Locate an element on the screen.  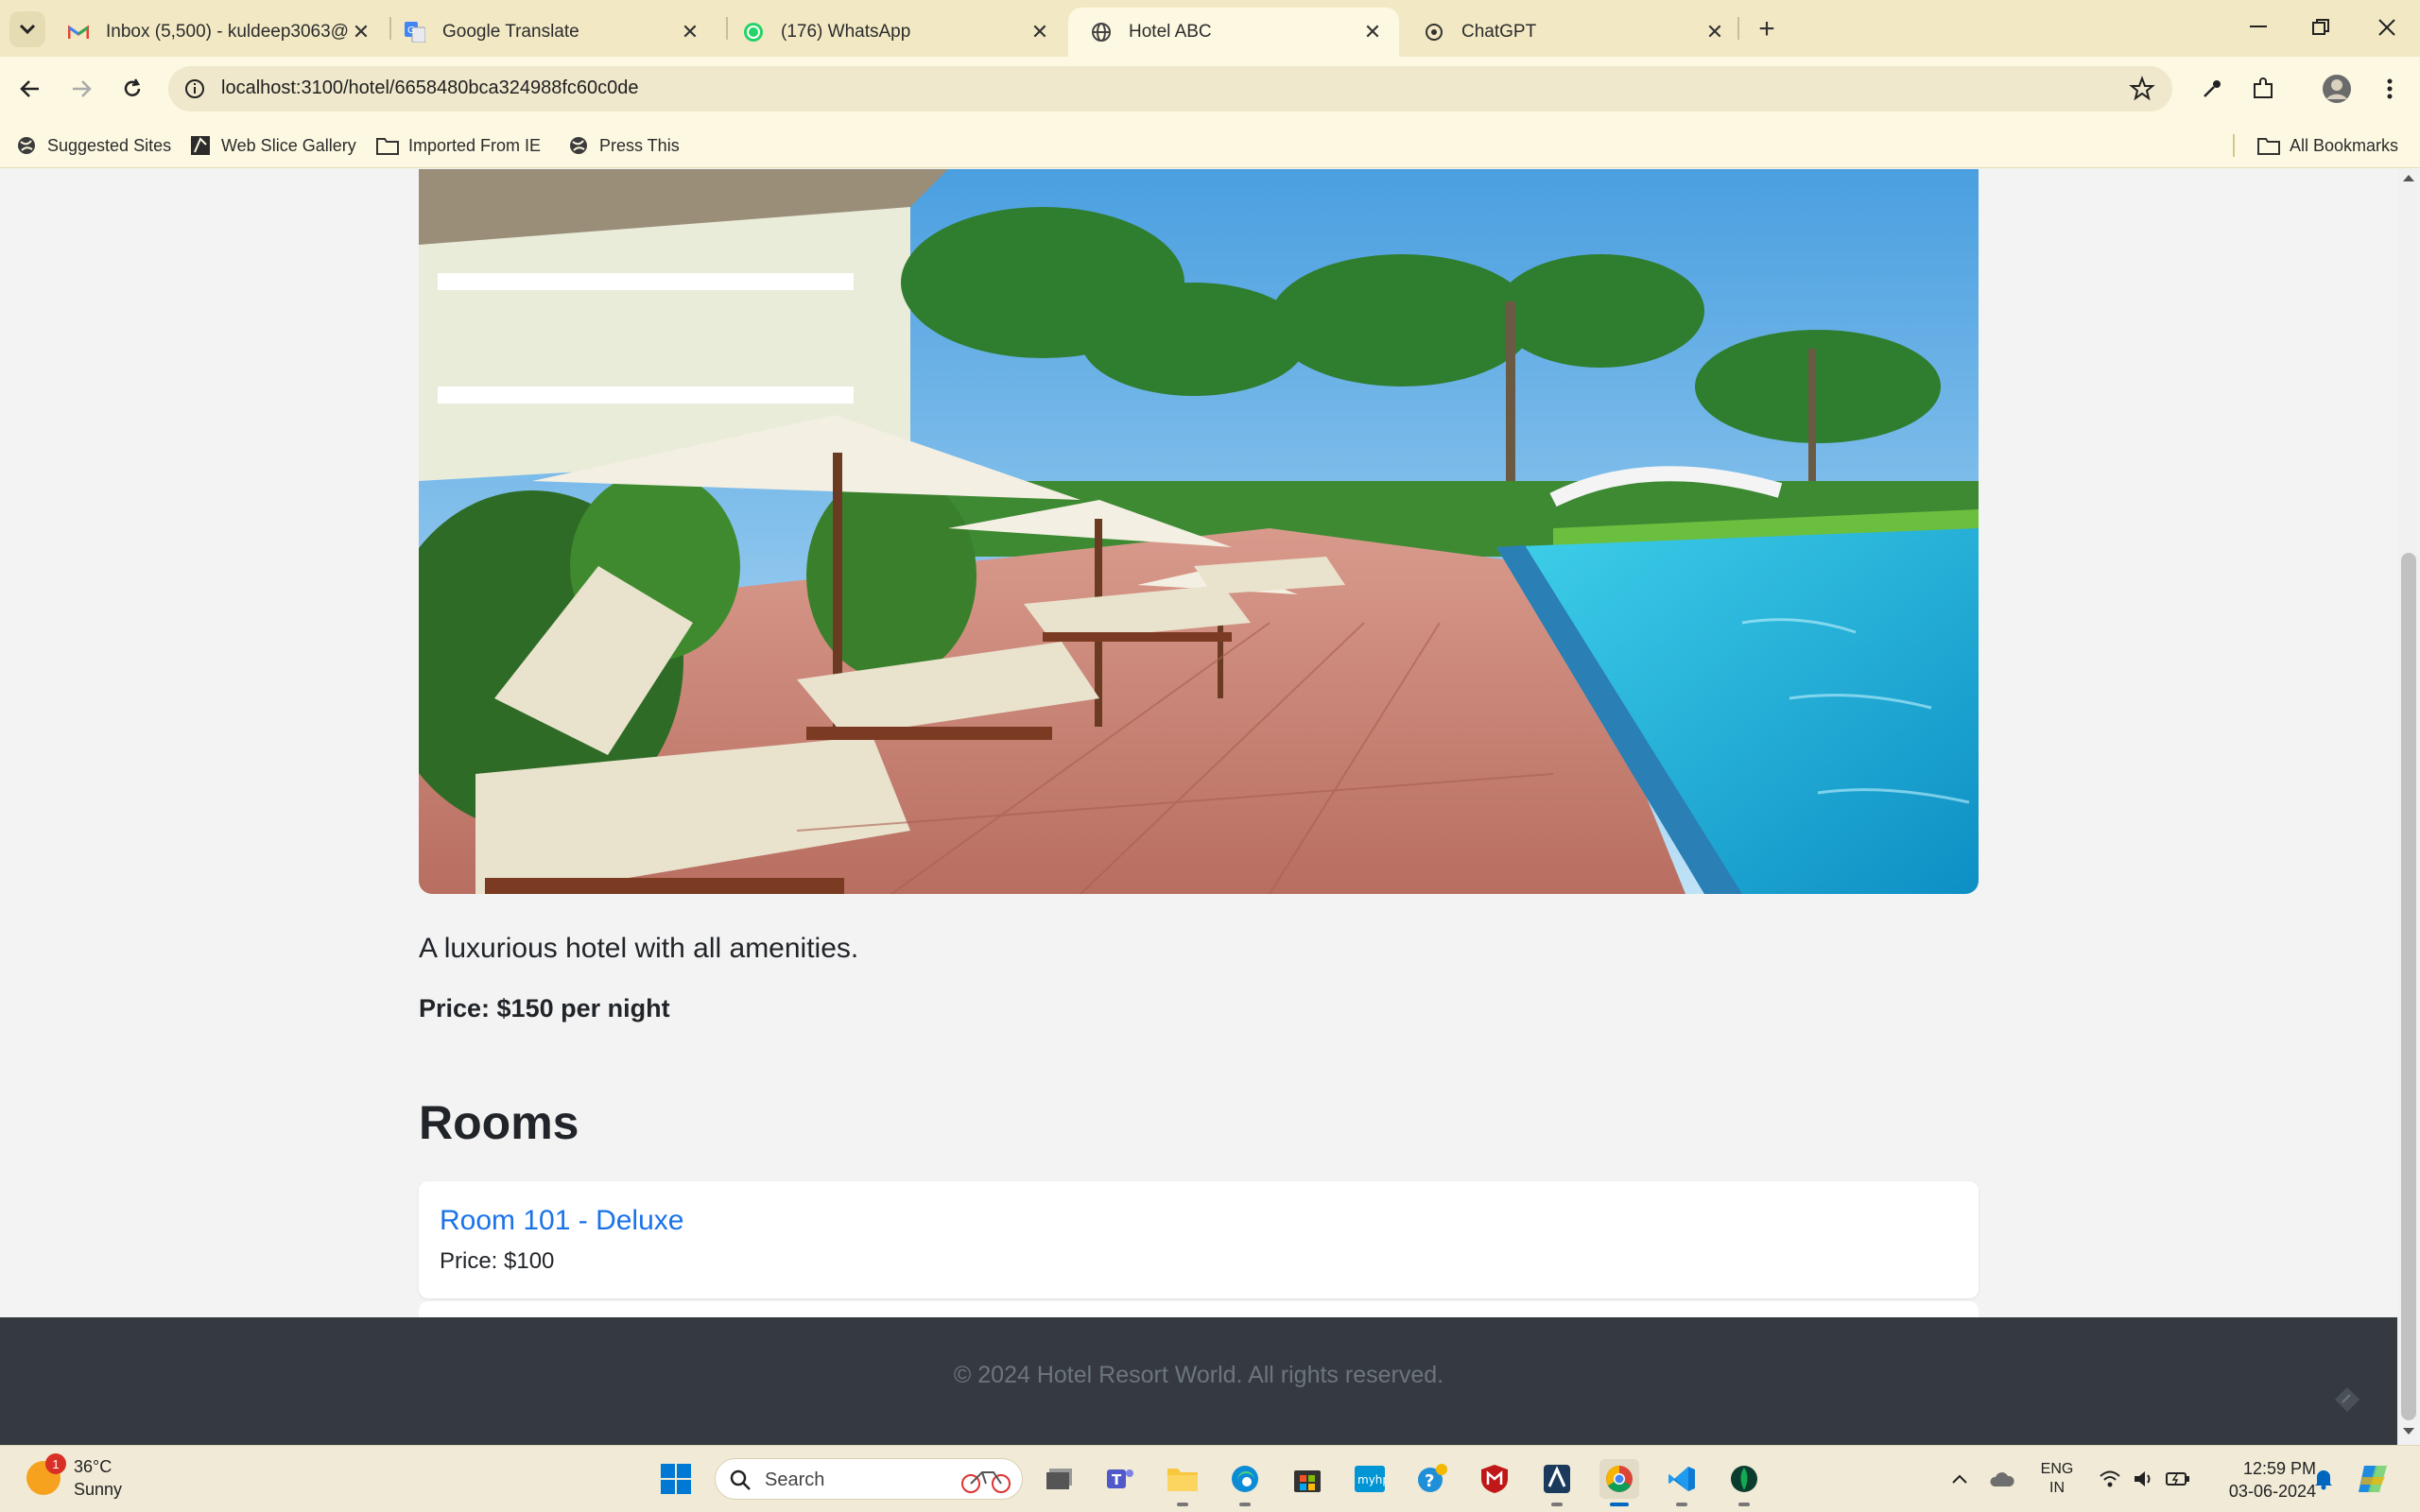
help-icon: ? is located at coordinates (1432, 1478).